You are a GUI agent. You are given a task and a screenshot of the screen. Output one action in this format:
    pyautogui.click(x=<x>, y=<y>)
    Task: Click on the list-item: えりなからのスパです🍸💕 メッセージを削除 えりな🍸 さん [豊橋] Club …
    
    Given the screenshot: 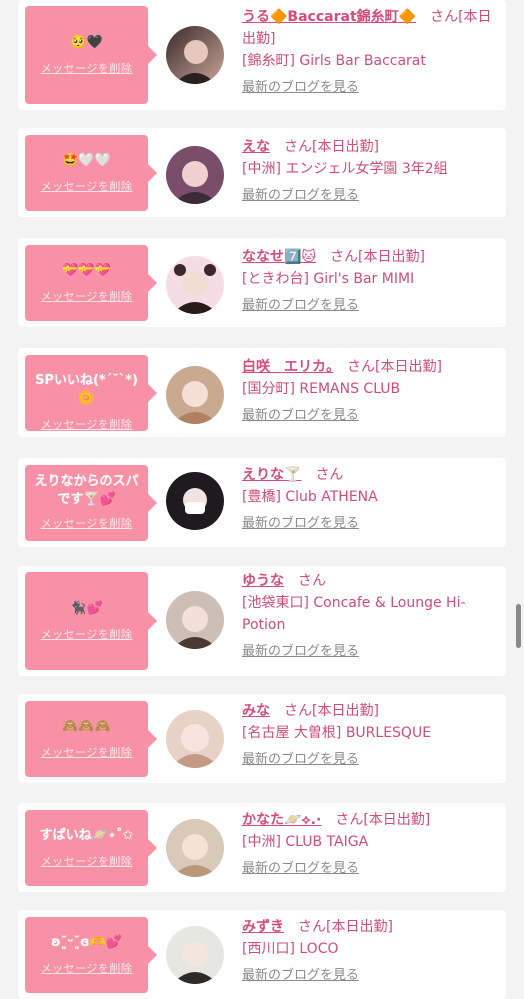 What is the action you would take?
    pyautogui.click(x=262, y=502)
    